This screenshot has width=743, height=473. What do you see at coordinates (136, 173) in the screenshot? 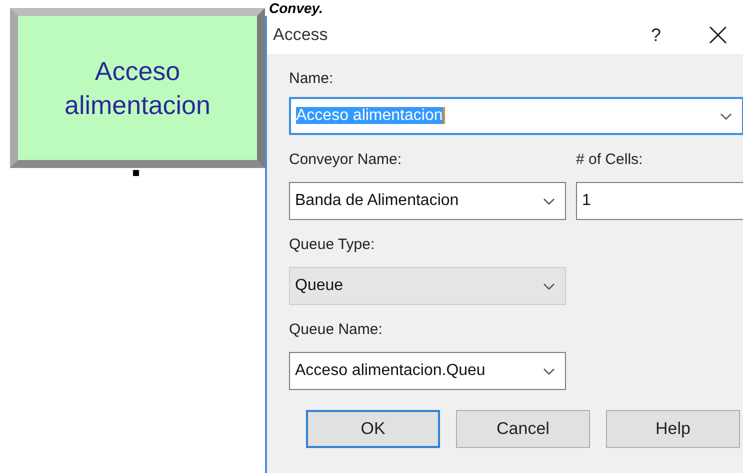
I see `connection-point-icon` at bounding box center [136, 173].